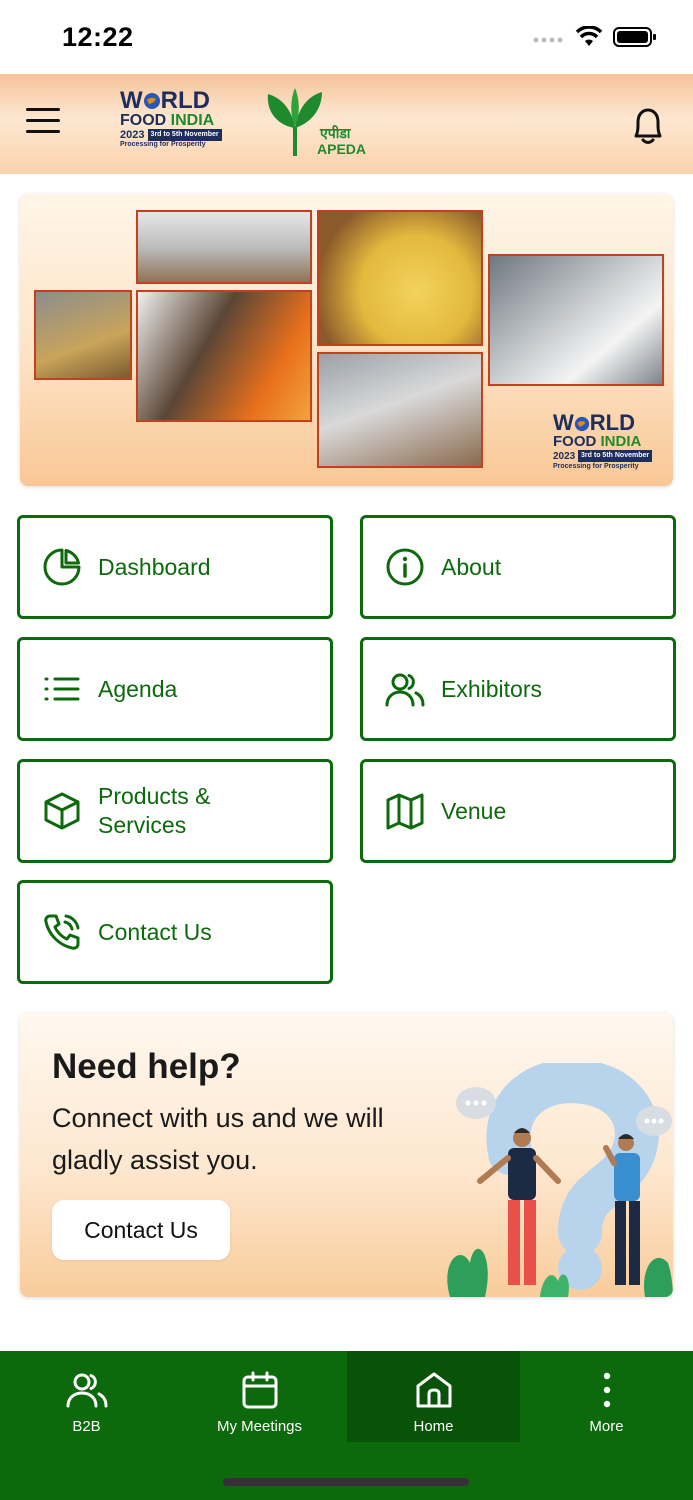 This screenshot has height=1500, width=693. What do you see at coordinates (141, 1230) in the screenshot?
I see `help-contact-us-button: Contact Us` at bounding box center [141, 1230].